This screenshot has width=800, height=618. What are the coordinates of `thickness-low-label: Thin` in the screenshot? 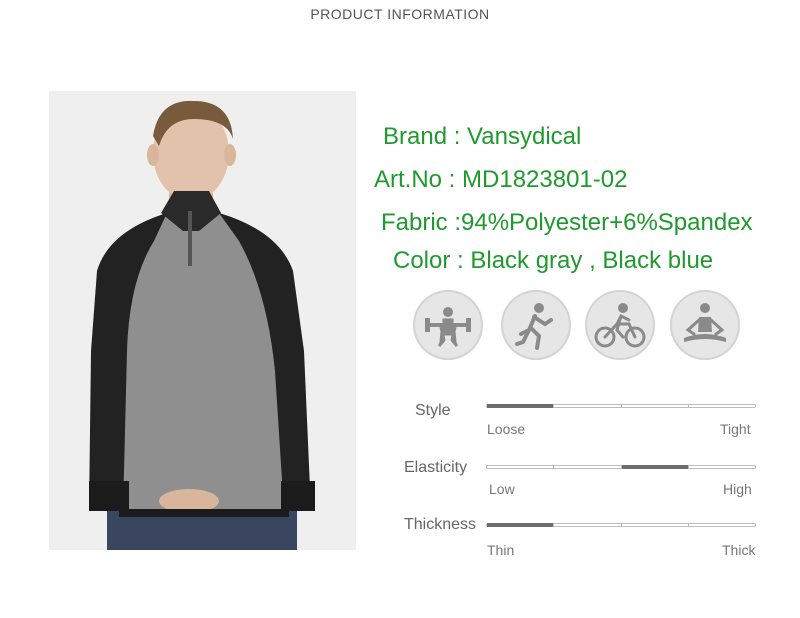 It's located at (501, 550).